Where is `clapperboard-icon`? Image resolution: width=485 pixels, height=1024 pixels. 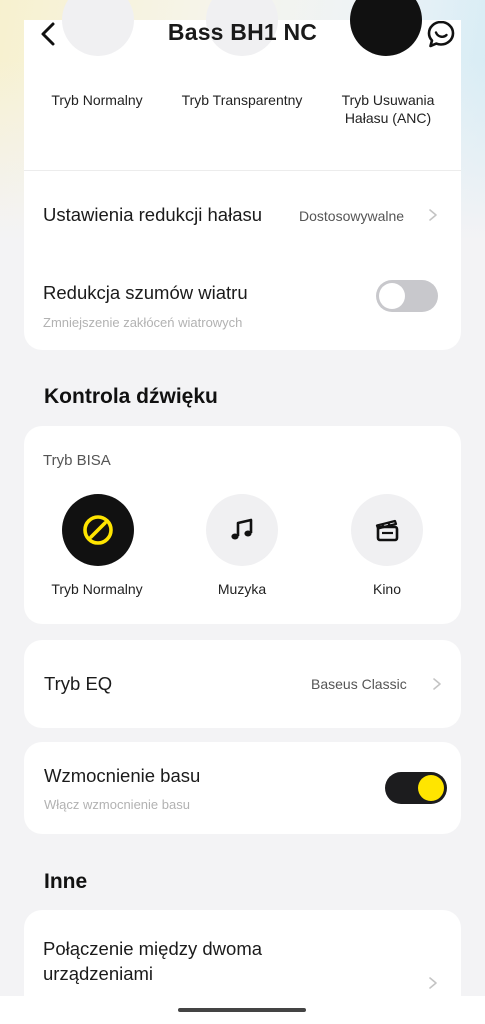
clapperboard-icon is located at coordinates (387, 530).